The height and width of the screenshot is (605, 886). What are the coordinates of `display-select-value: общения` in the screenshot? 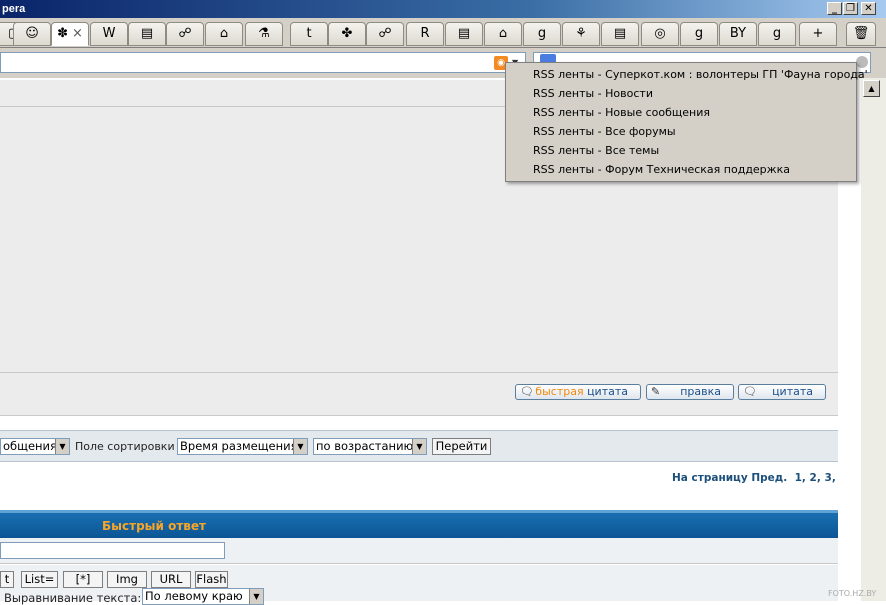 It's located at (30, 446).